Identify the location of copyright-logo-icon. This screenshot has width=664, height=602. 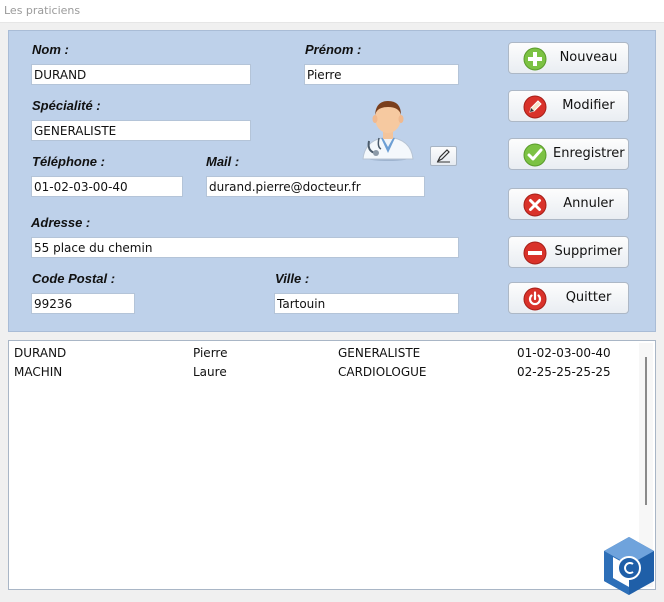
(629, 566).